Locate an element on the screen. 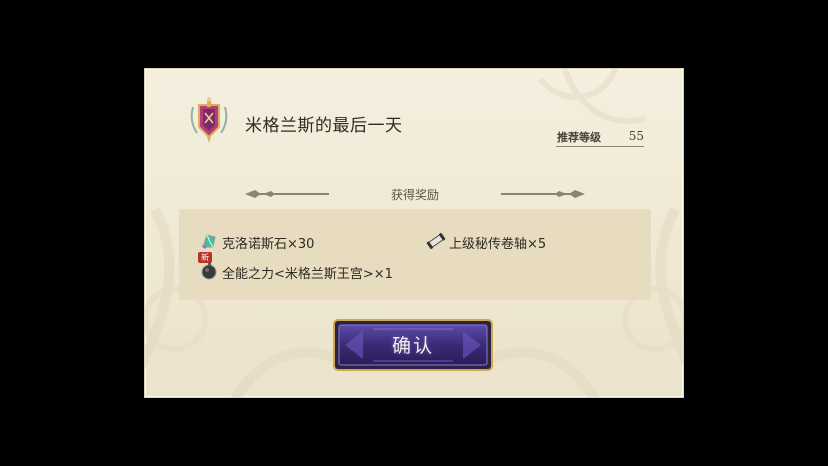  quest-emblem-icon is located at coordinates (209, 120).